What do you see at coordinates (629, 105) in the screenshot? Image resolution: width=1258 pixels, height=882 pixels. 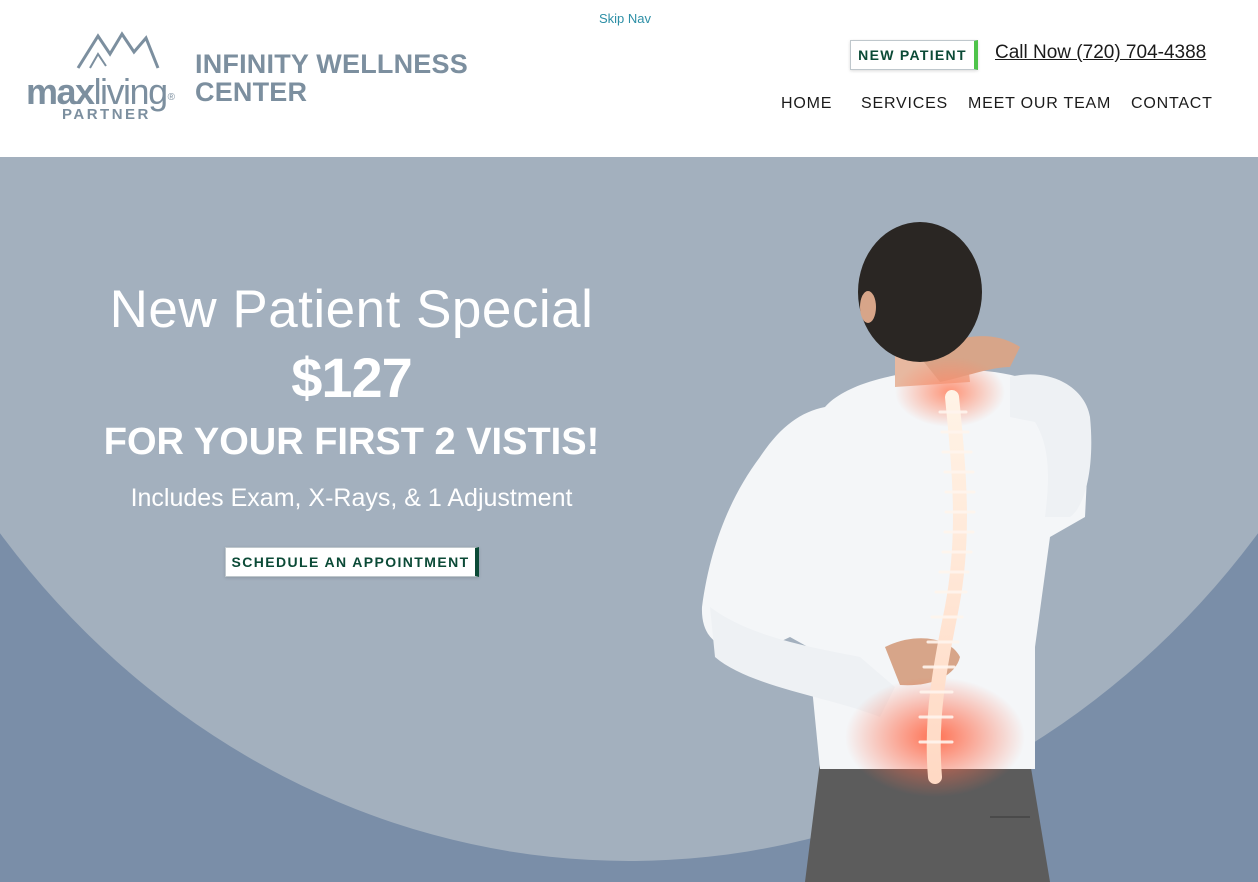 I see `main-nav: HOME SERVICES MEET OUR TEAM CONTACT` at bounding box center [629, 105].